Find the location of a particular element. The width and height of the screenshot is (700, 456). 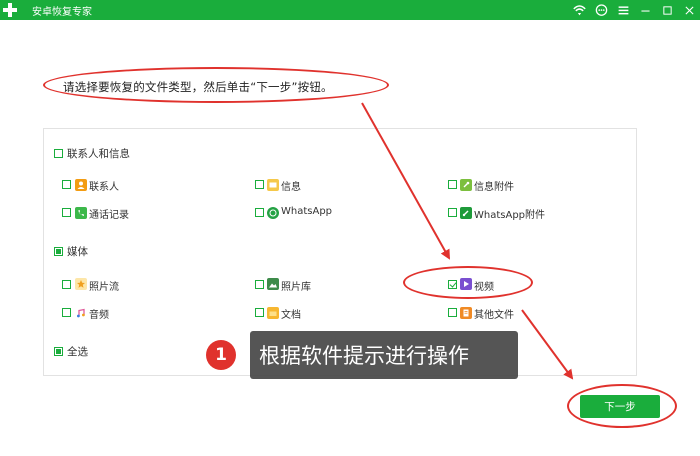

whatsapp-attachments-checkbox is located at coordinates (452, 212).